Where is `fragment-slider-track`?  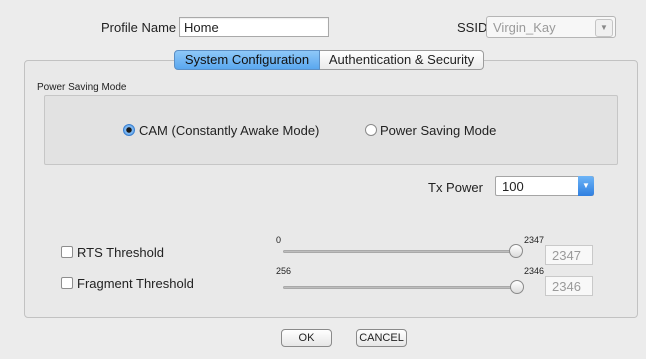
fragment-slider-track is located at coordinates (401, 287).